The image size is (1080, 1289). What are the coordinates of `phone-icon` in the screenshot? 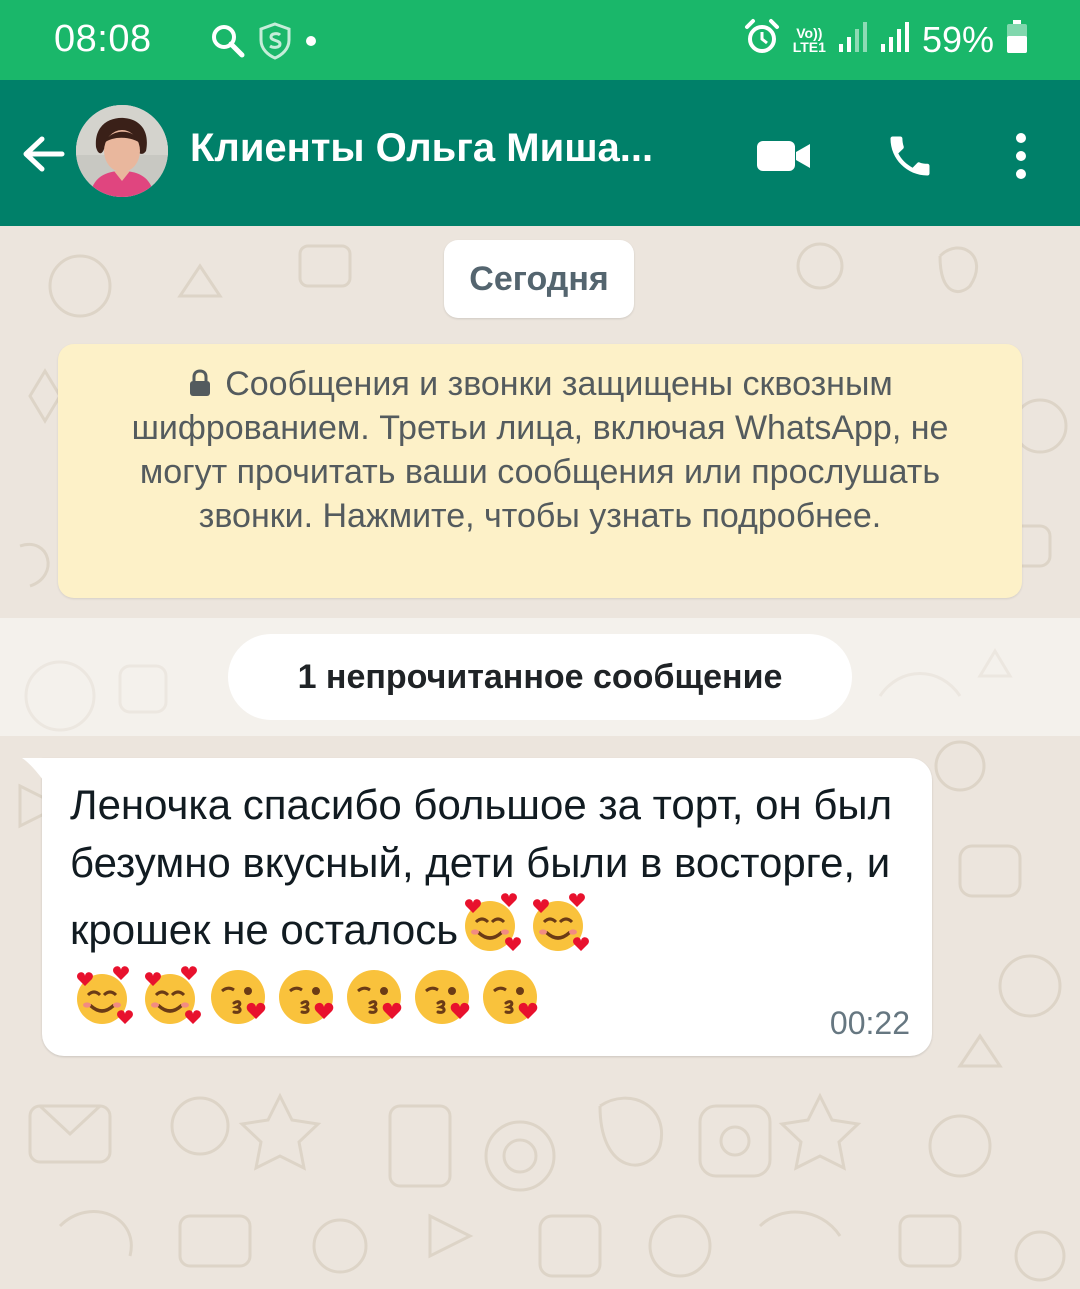 It's located at (910, 156).